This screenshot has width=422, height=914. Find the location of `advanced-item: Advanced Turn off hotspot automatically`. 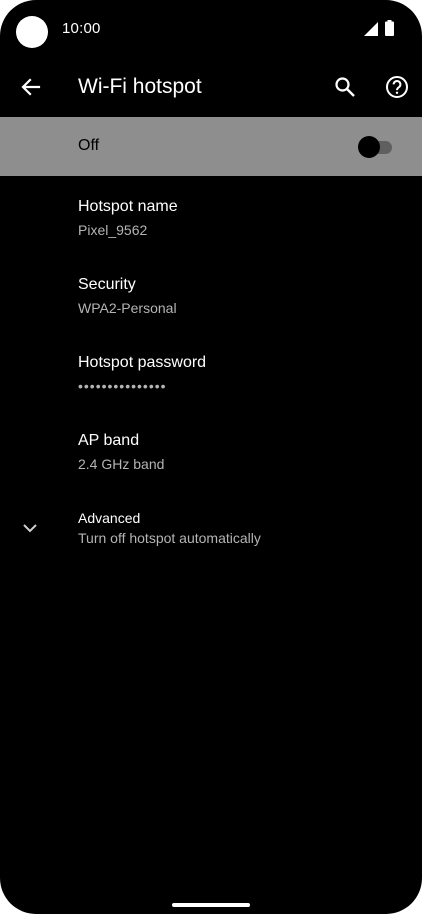

advanced-item: Advanced Turn off hotspot automatically is located at coordinates (211, 532).